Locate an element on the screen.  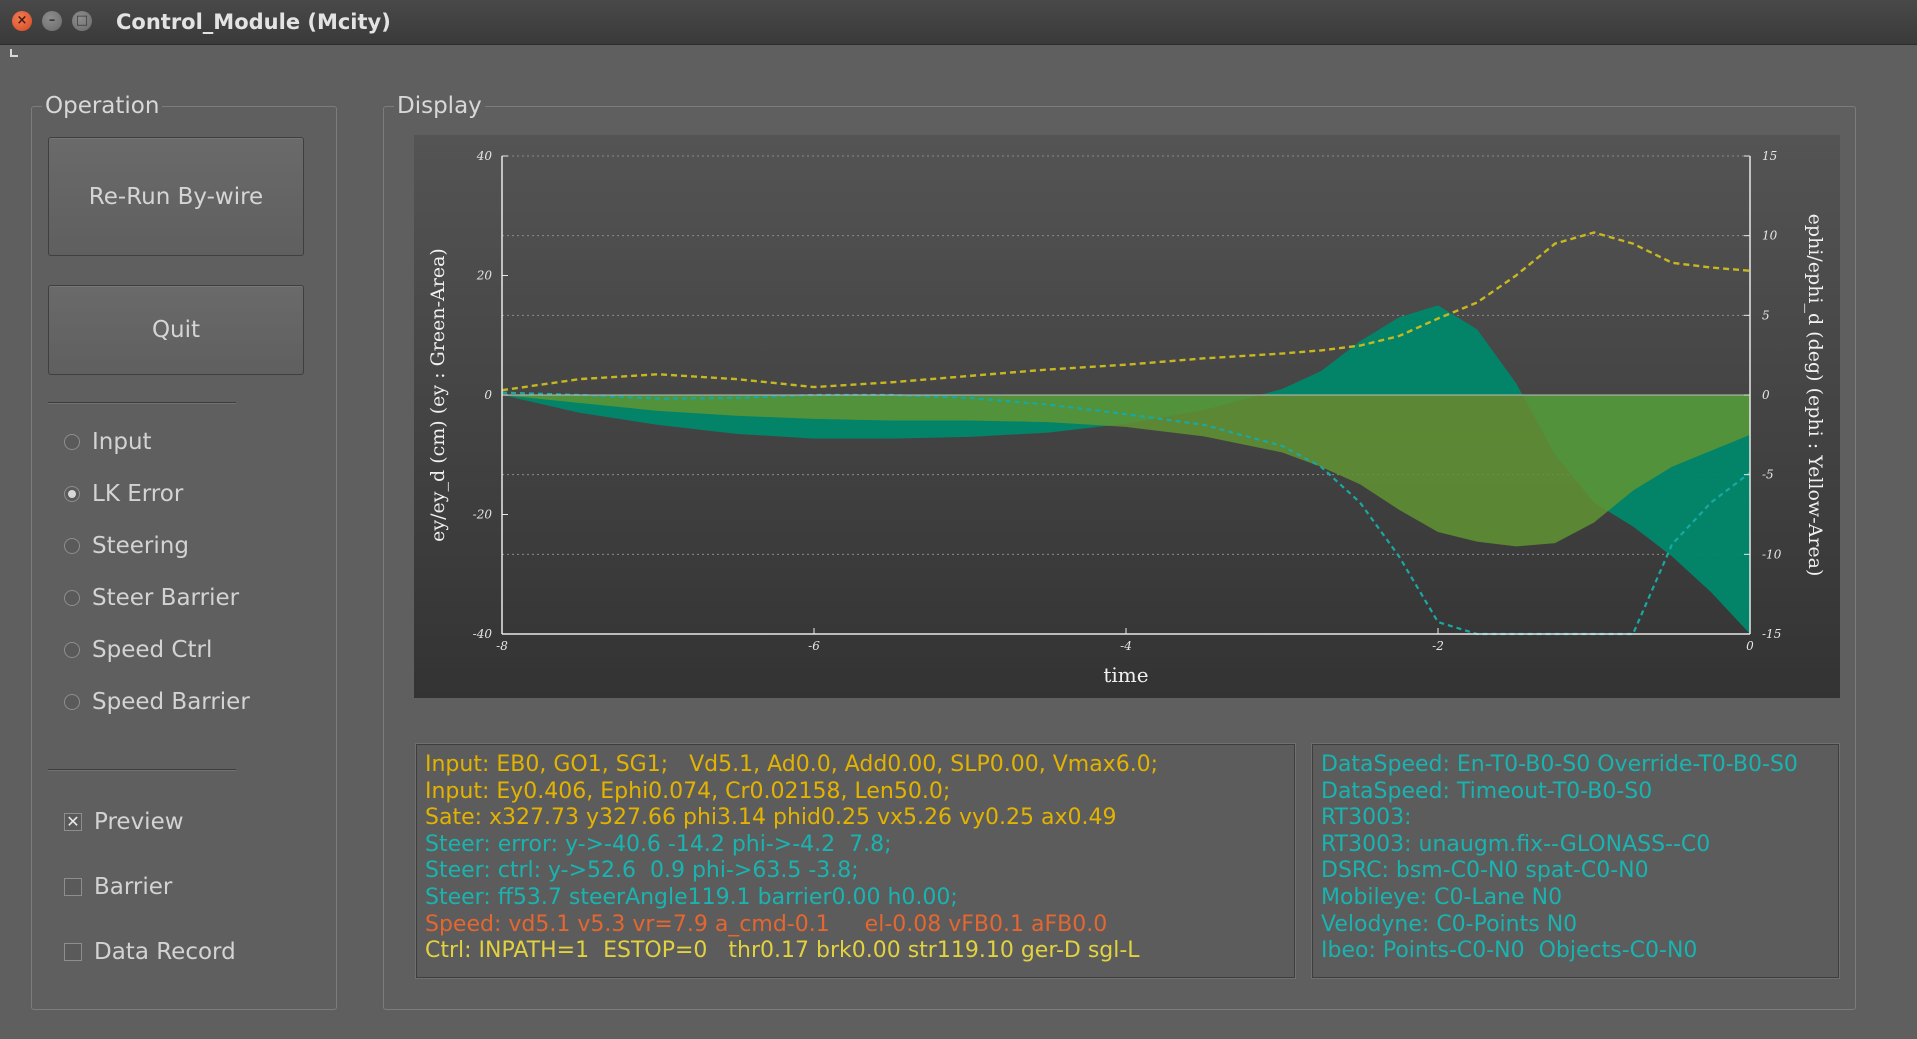
checkbox-preview: ✕ Preview is located at coordinates (124, 822).